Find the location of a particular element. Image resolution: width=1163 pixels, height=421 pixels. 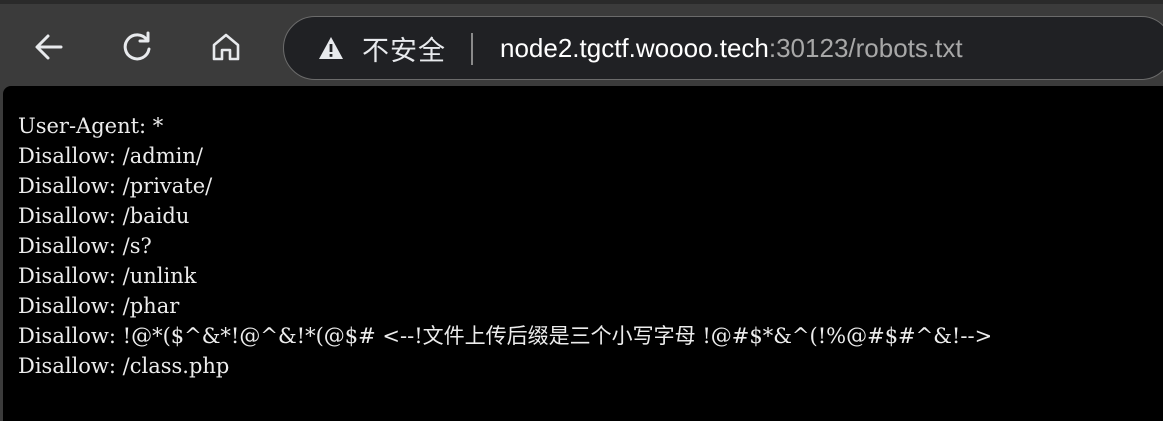

home-button is located at coordinates (226, 47).